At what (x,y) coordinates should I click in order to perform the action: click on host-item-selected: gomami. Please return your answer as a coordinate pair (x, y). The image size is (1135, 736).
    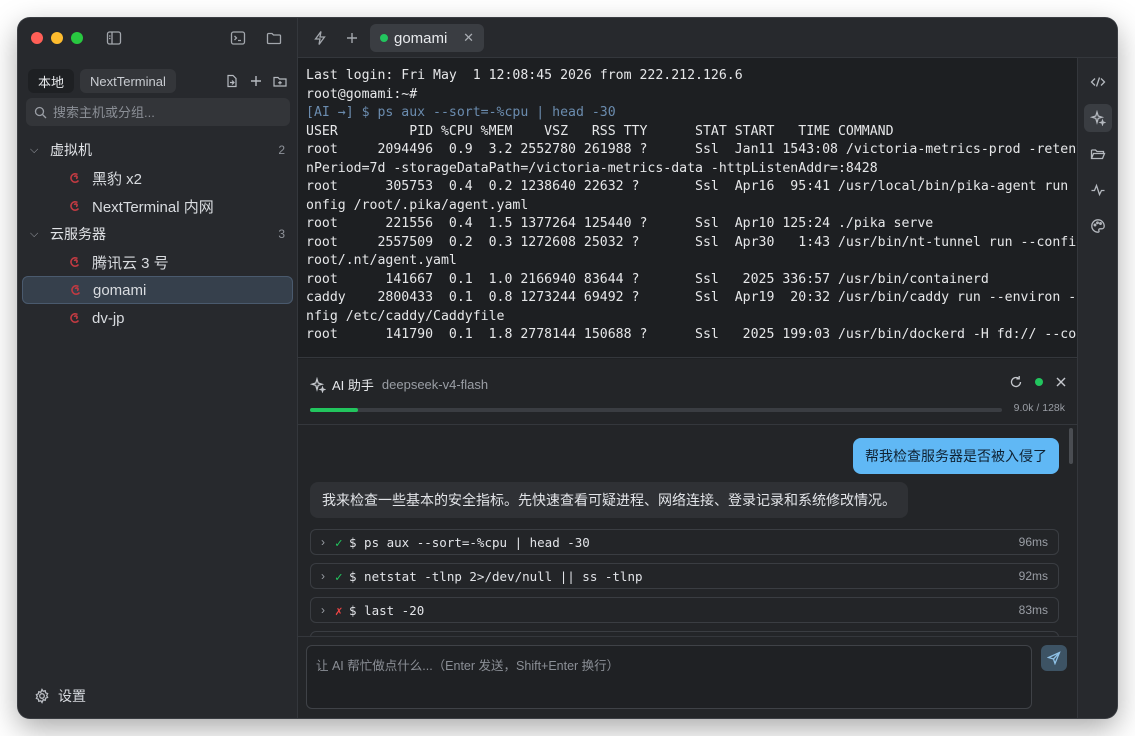
    Looking at the image, I should click on (157, 290).